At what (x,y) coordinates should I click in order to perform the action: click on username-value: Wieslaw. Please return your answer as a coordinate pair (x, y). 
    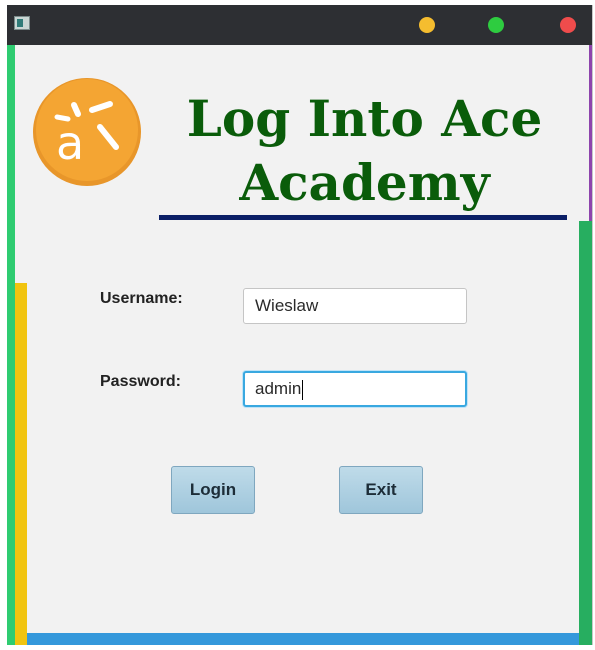
    Looking at the image, I should click on (287, 305).